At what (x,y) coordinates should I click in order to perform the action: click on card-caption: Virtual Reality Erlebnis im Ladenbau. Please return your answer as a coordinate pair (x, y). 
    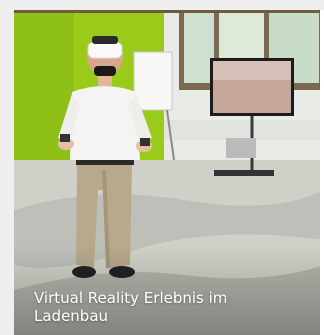
    Looking at the image, I should click on (159, 307).